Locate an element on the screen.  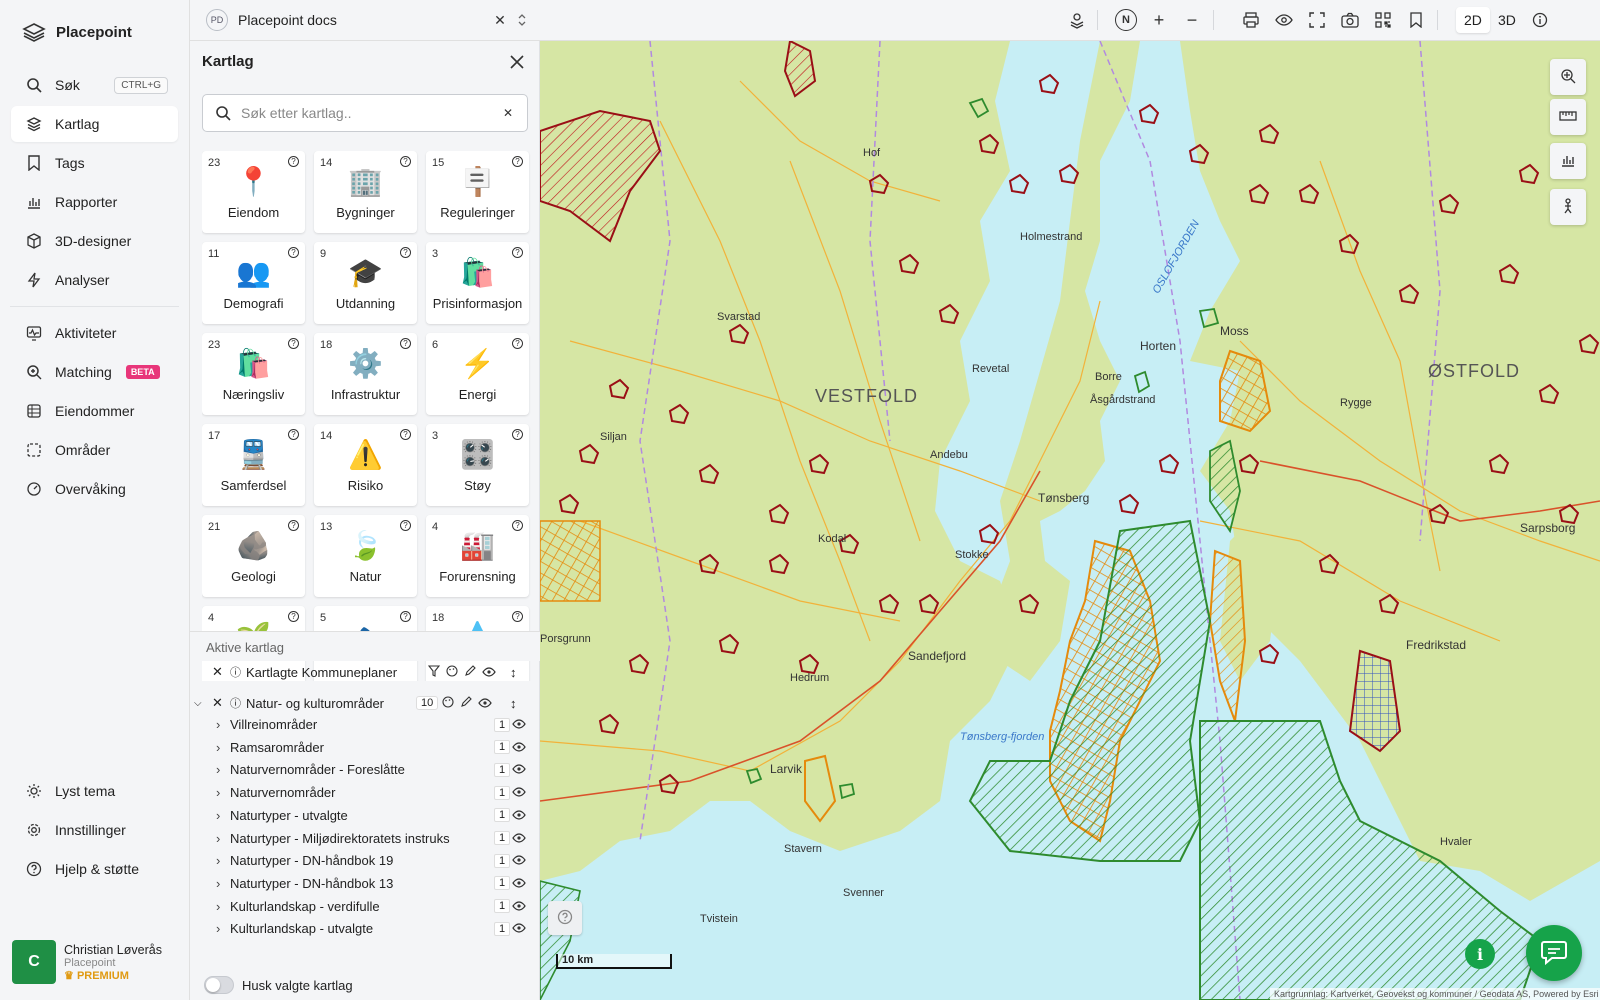
brand: Placepoint is located at coordinates (94, 32).